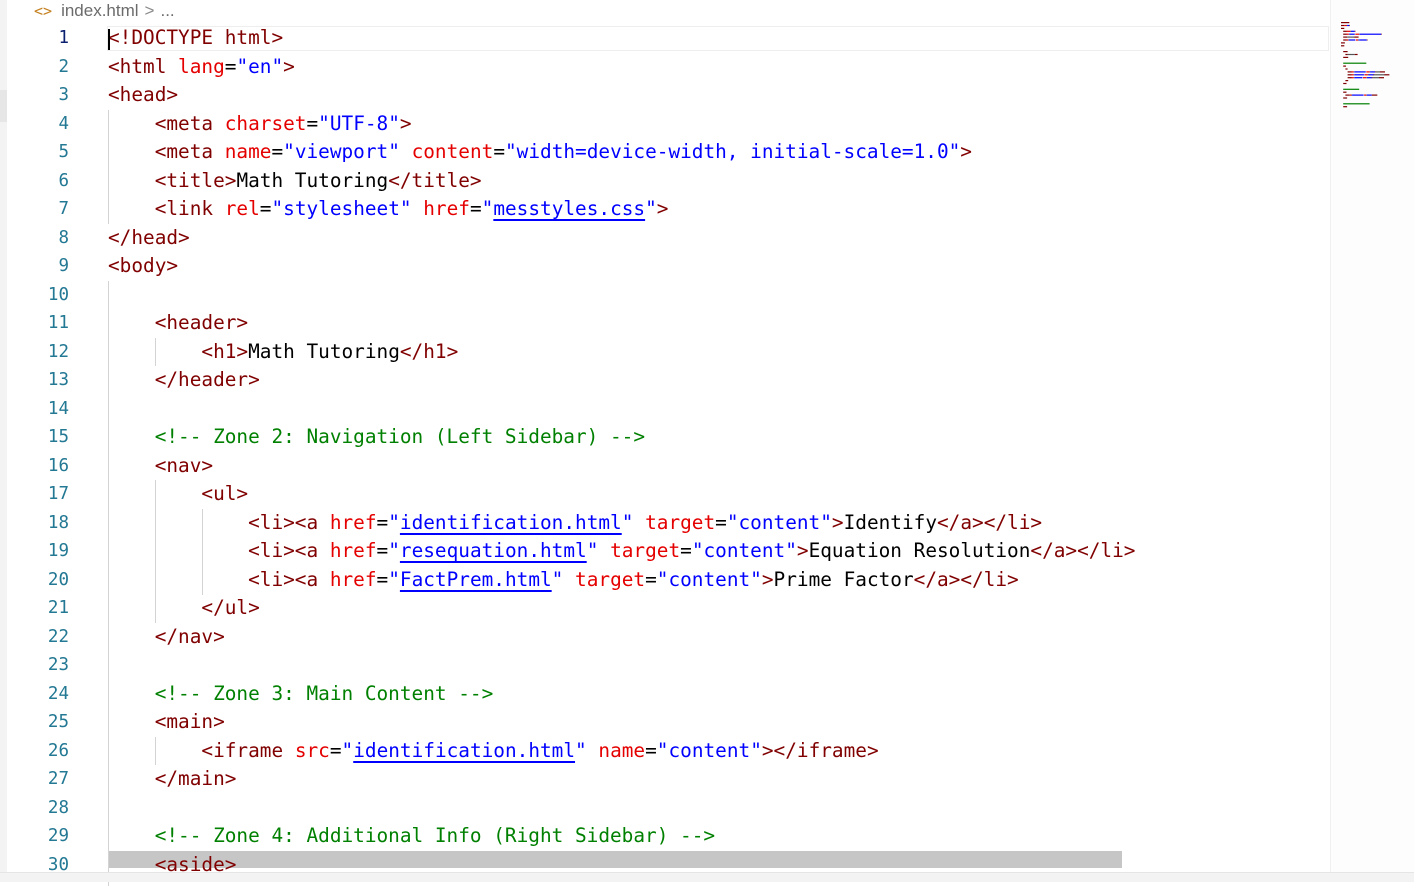 This screenshot has height=886, width=1414. I want to click on code-link: resequation.html, so click(493, 550).